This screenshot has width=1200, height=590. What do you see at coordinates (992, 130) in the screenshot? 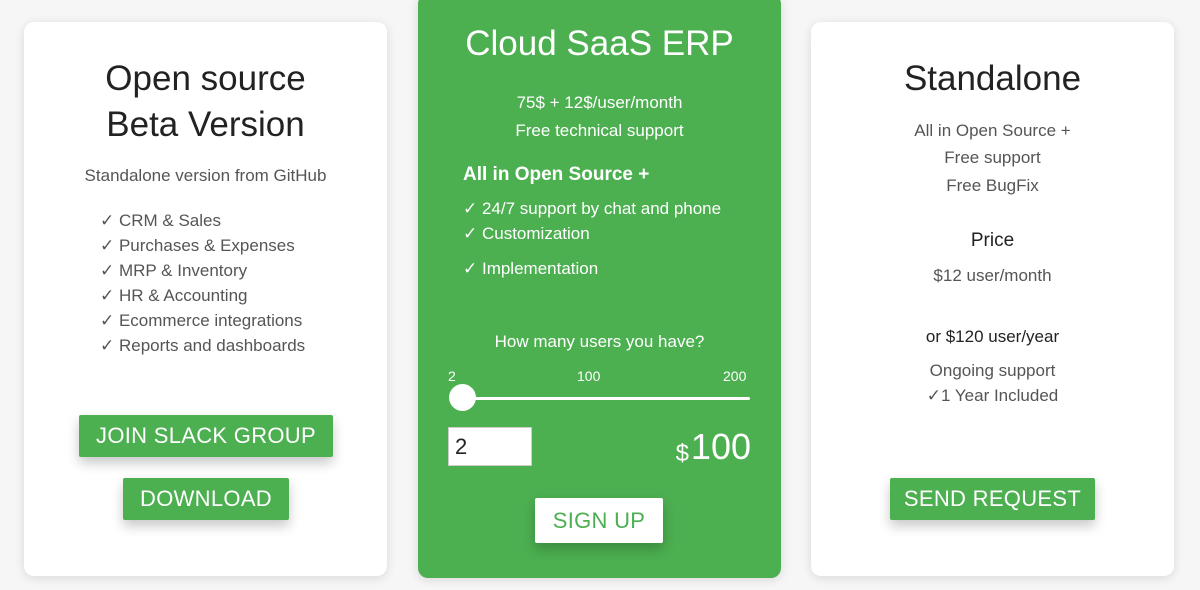
I see `standalone-line1: All in Open Source +` at bounding box center [992, 130].